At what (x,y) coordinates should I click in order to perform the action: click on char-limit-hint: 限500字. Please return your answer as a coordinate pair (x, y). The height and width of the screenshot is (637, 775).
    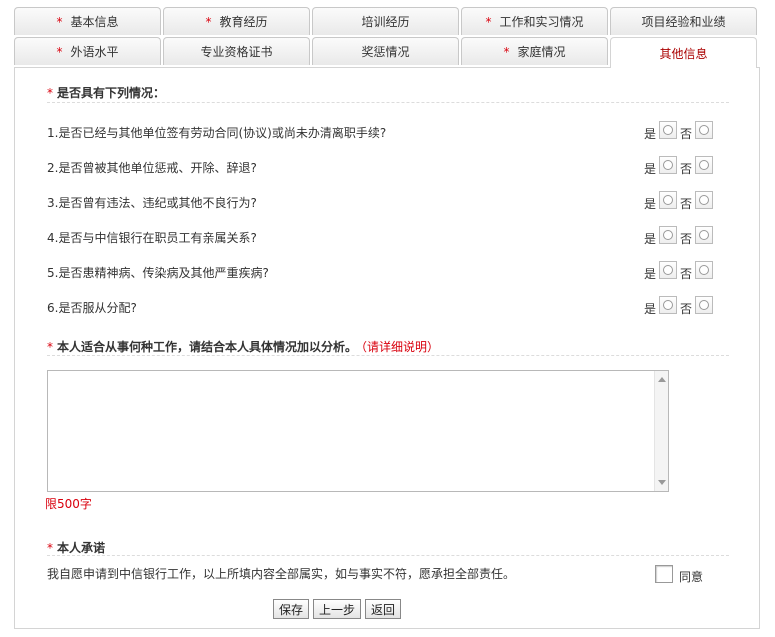
    Looking at the image, I should click on (68, 504).